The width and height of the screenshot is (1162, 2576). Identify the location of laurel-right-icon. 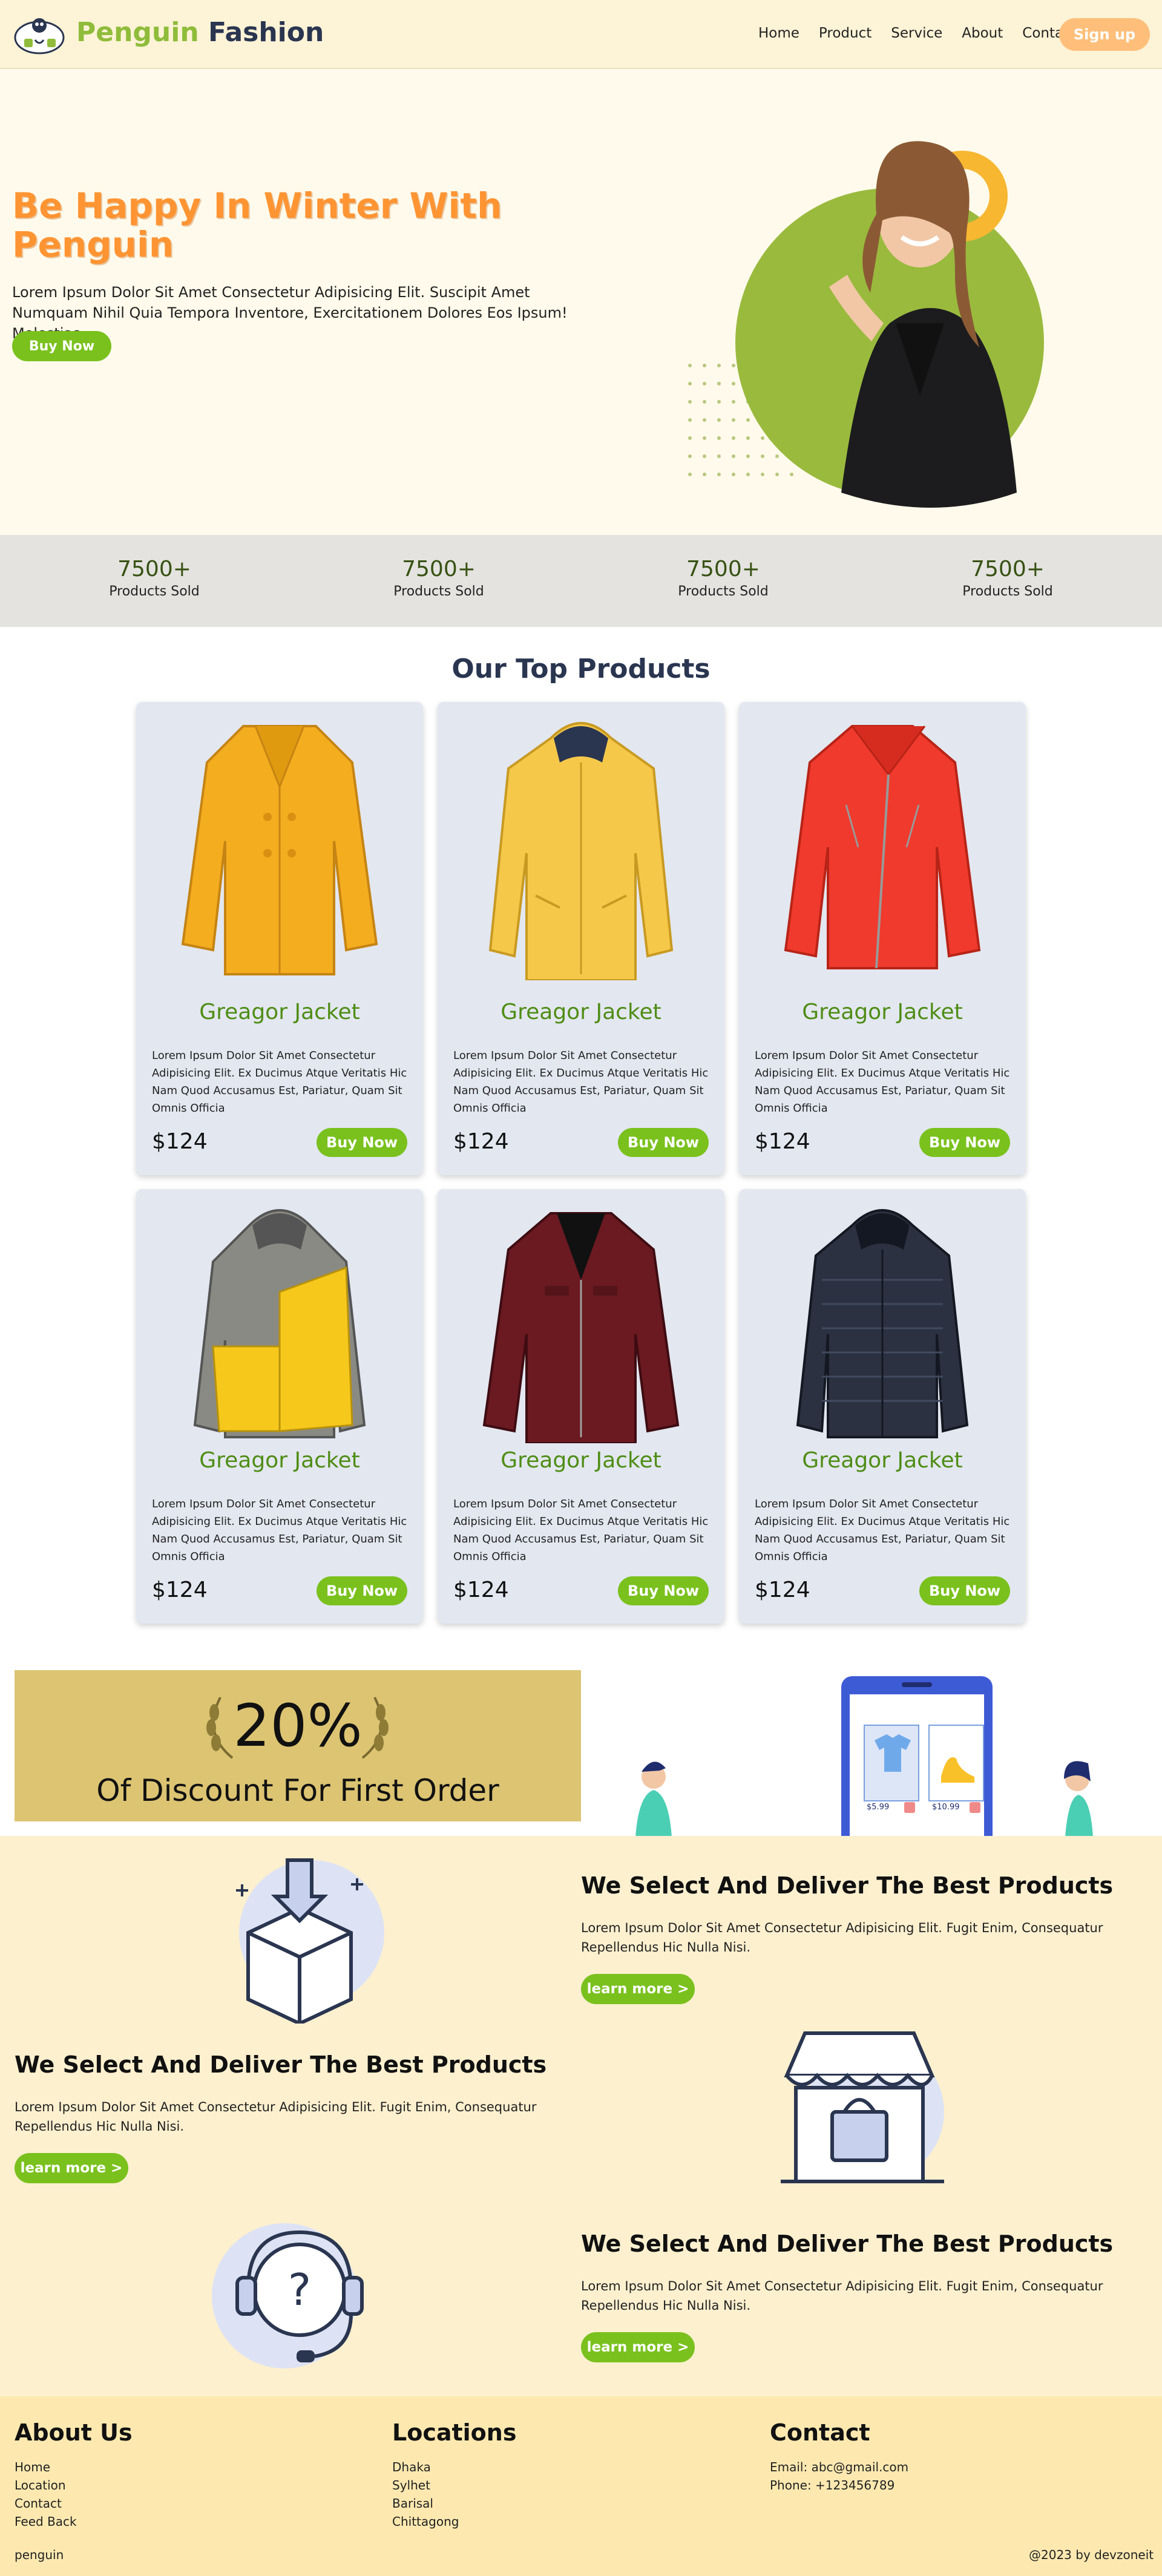
(375, 1728).